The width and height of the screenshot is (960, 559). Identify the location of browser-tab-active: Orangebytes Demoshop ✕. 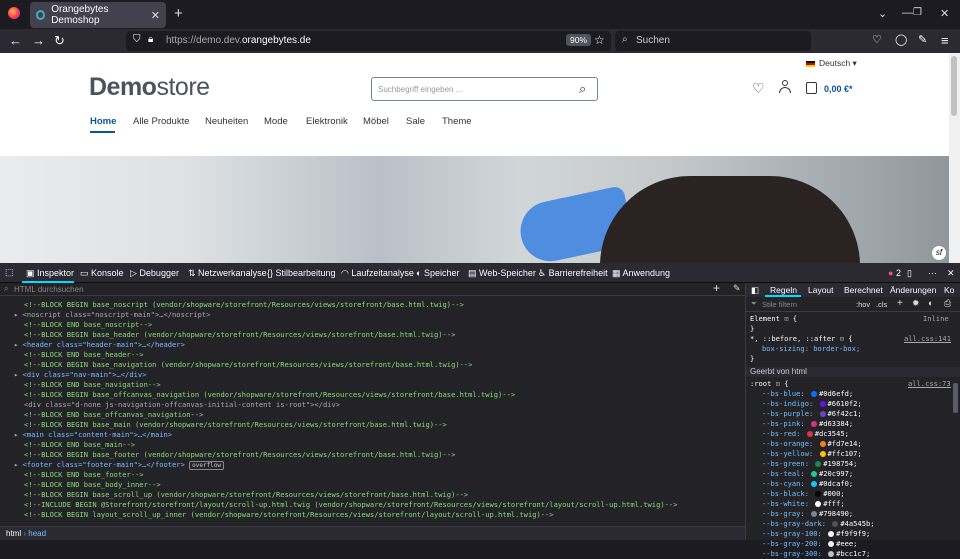
(98, 15).